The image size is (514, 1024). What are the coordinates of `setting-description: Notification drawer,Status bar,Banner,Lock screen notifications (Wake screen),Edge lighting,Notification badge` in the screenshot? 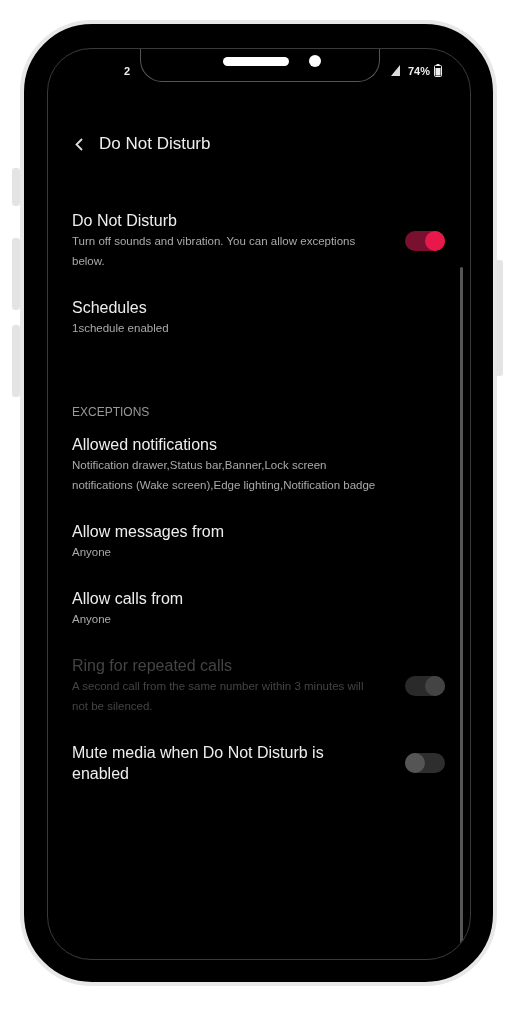 It's located at (224, 475).